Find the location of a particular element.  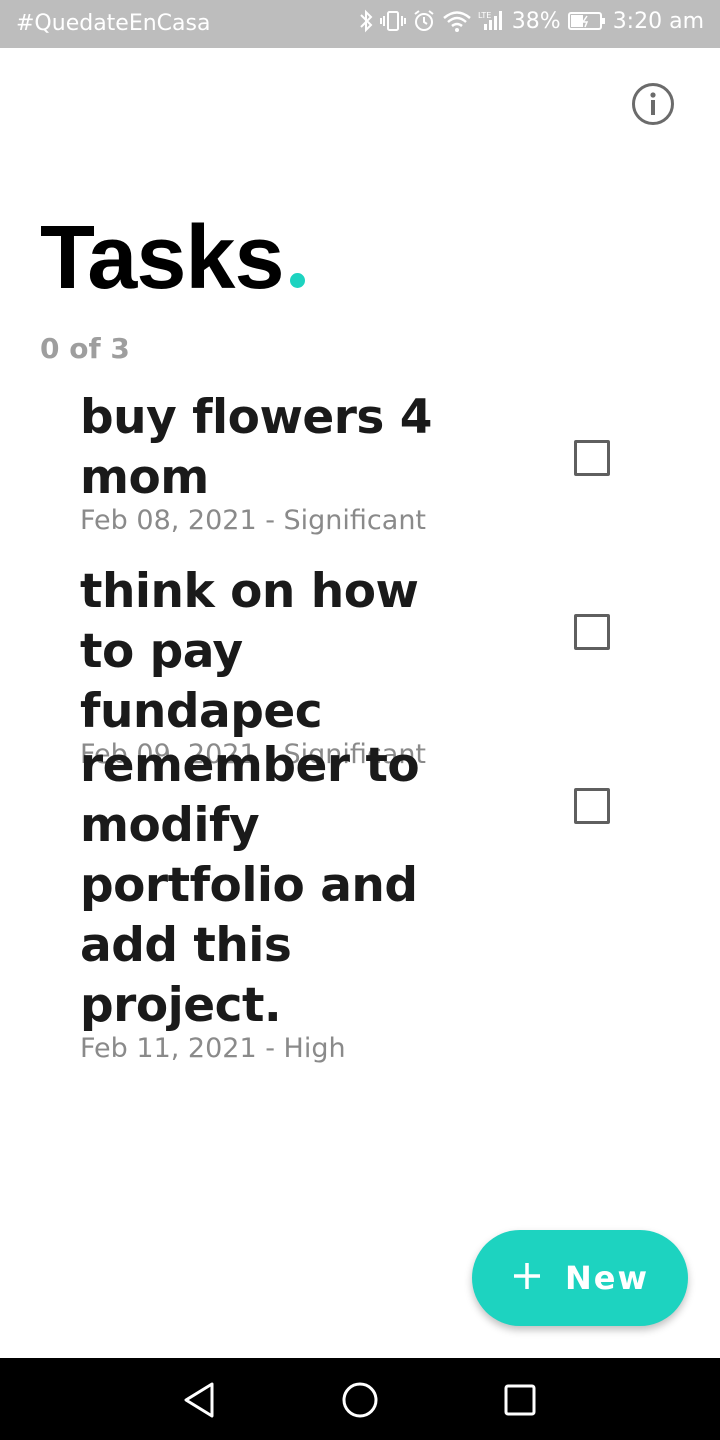

recents-button is located at coordinates (520, 1400).